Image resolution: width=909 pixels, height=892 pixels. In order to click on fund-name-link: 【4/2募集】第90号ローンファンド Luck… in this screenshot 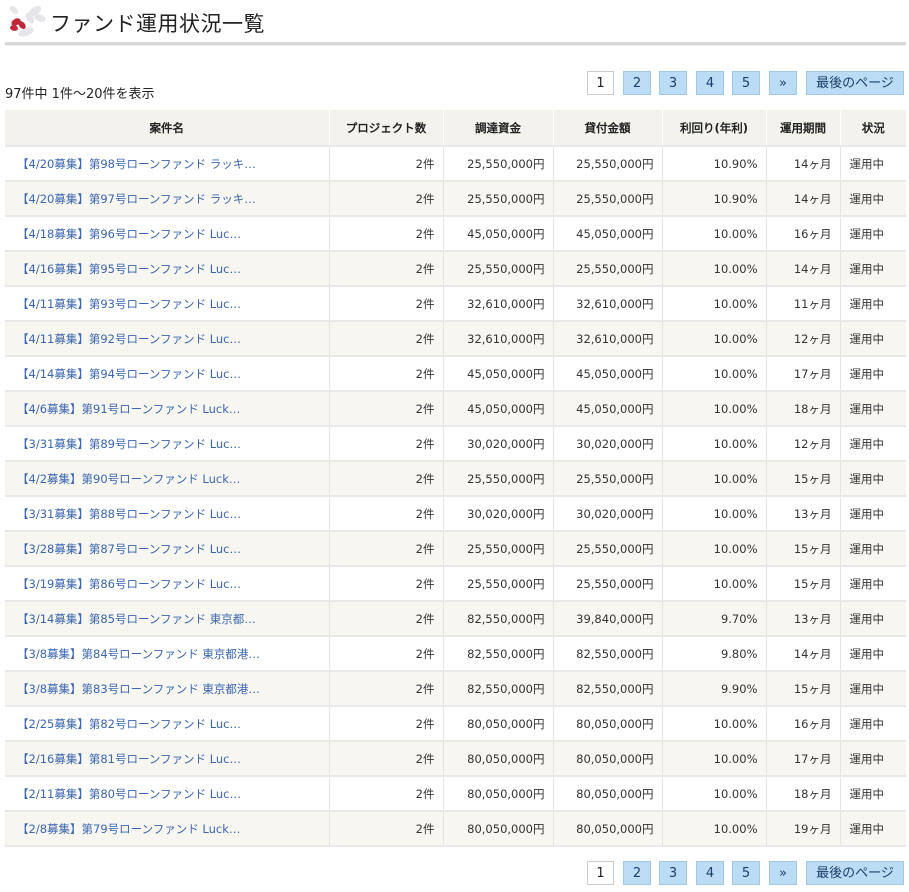, I will do `click(167, 479)`.